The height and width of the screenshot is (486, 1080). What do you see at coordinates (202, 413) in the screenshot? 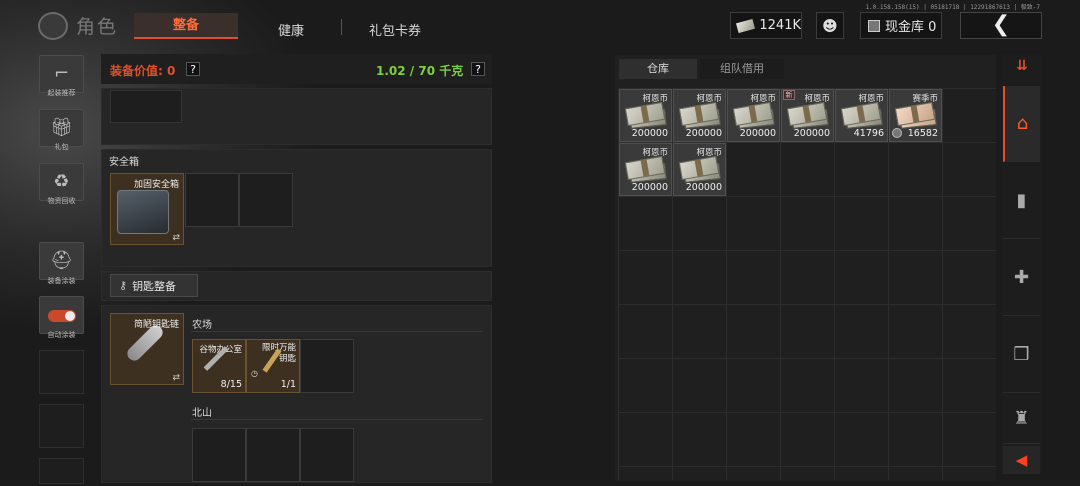
I see `map-name: 北山` at bounding box center [202, 413].